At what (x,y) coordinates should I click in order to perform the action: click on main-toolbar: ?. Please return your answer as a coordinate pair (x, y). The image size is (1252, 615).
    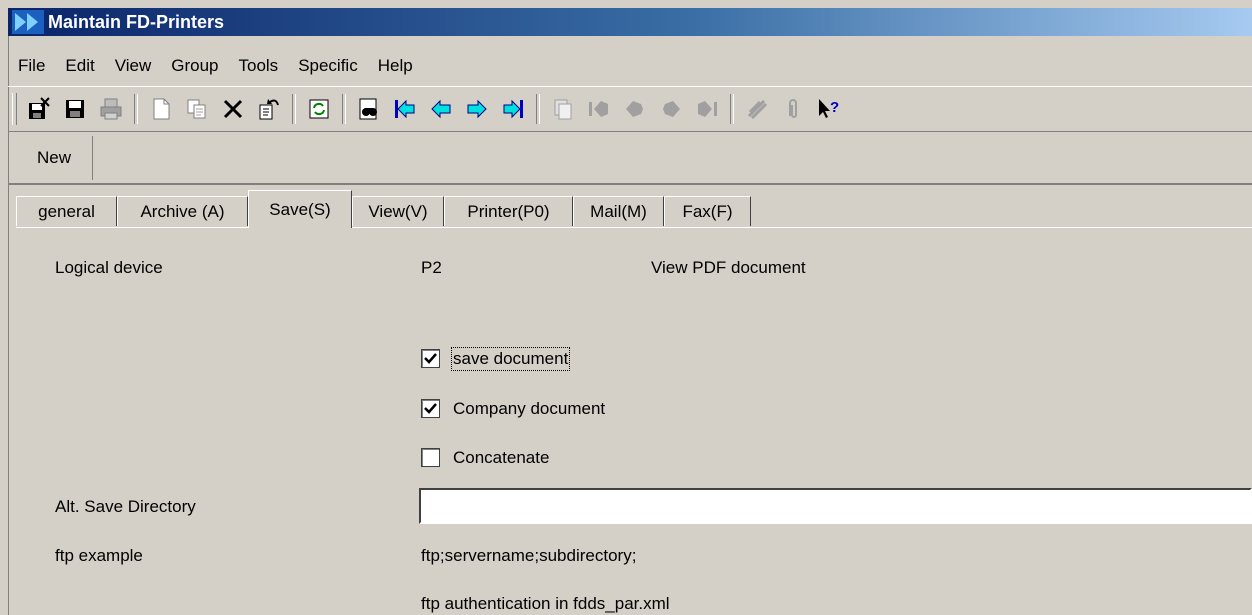
    Looking at the image, I should click on (630, 109).